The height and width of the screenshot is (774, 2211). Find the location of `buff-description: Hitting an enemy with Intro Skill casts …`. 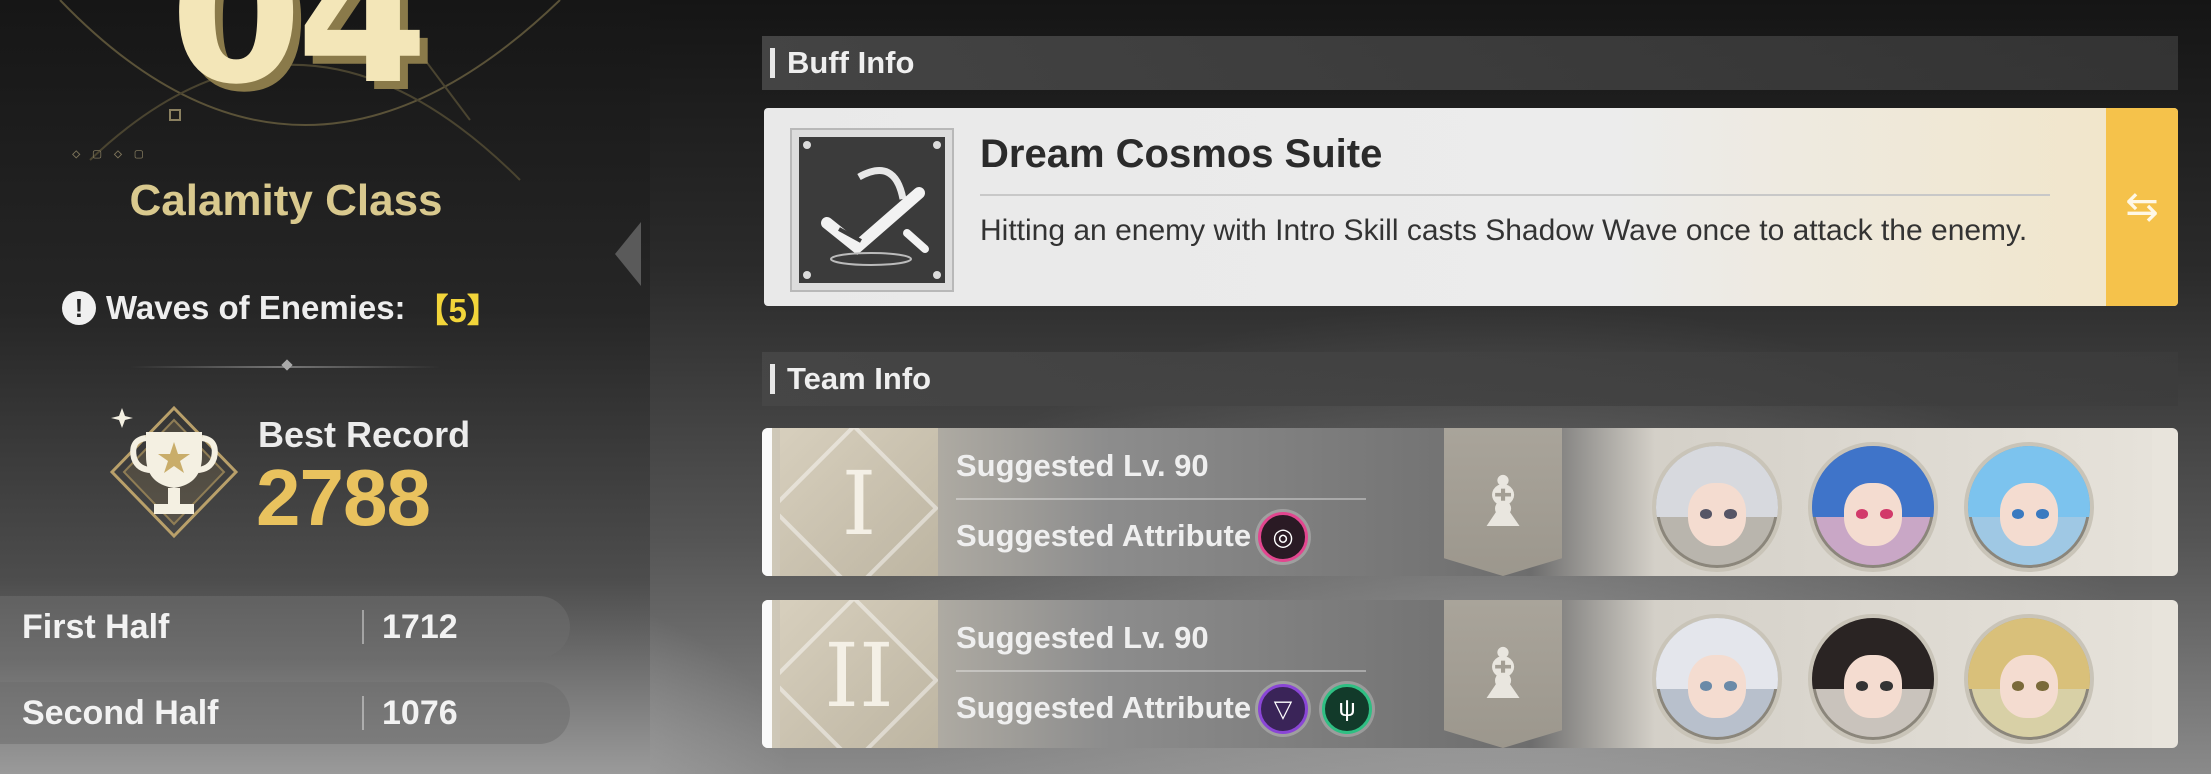

buff-description: Hitting an enemy with Intro Skill casts … is located at coordinates (1504, 230).